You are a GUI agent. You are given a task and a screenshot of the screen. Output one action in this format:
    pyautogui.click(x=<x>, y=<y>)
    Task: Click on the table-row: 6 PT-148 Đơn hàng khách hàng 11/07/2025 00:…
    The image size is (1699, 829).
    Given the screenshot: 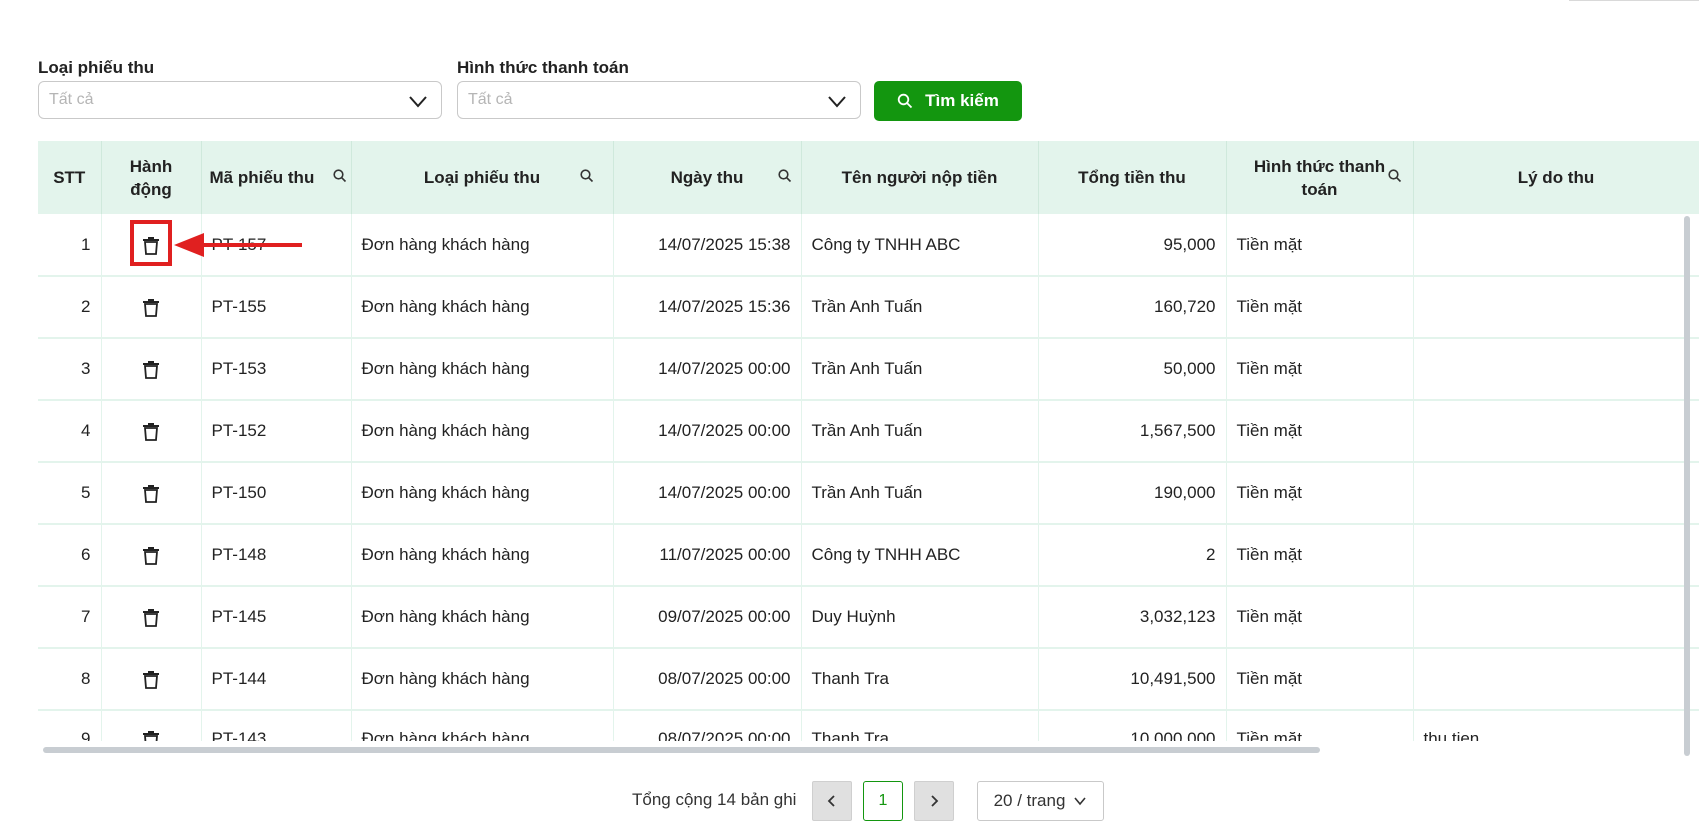 What is the action you would take?
    pyautogui.click(x=868, y=555)
    